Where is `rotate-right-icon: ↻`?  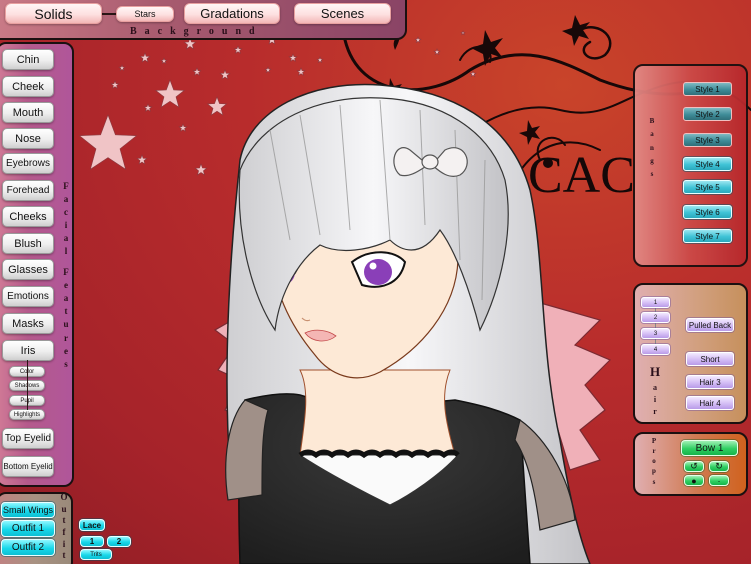 rotate-right-icon: ↻ is located at coordinates (719, 466).